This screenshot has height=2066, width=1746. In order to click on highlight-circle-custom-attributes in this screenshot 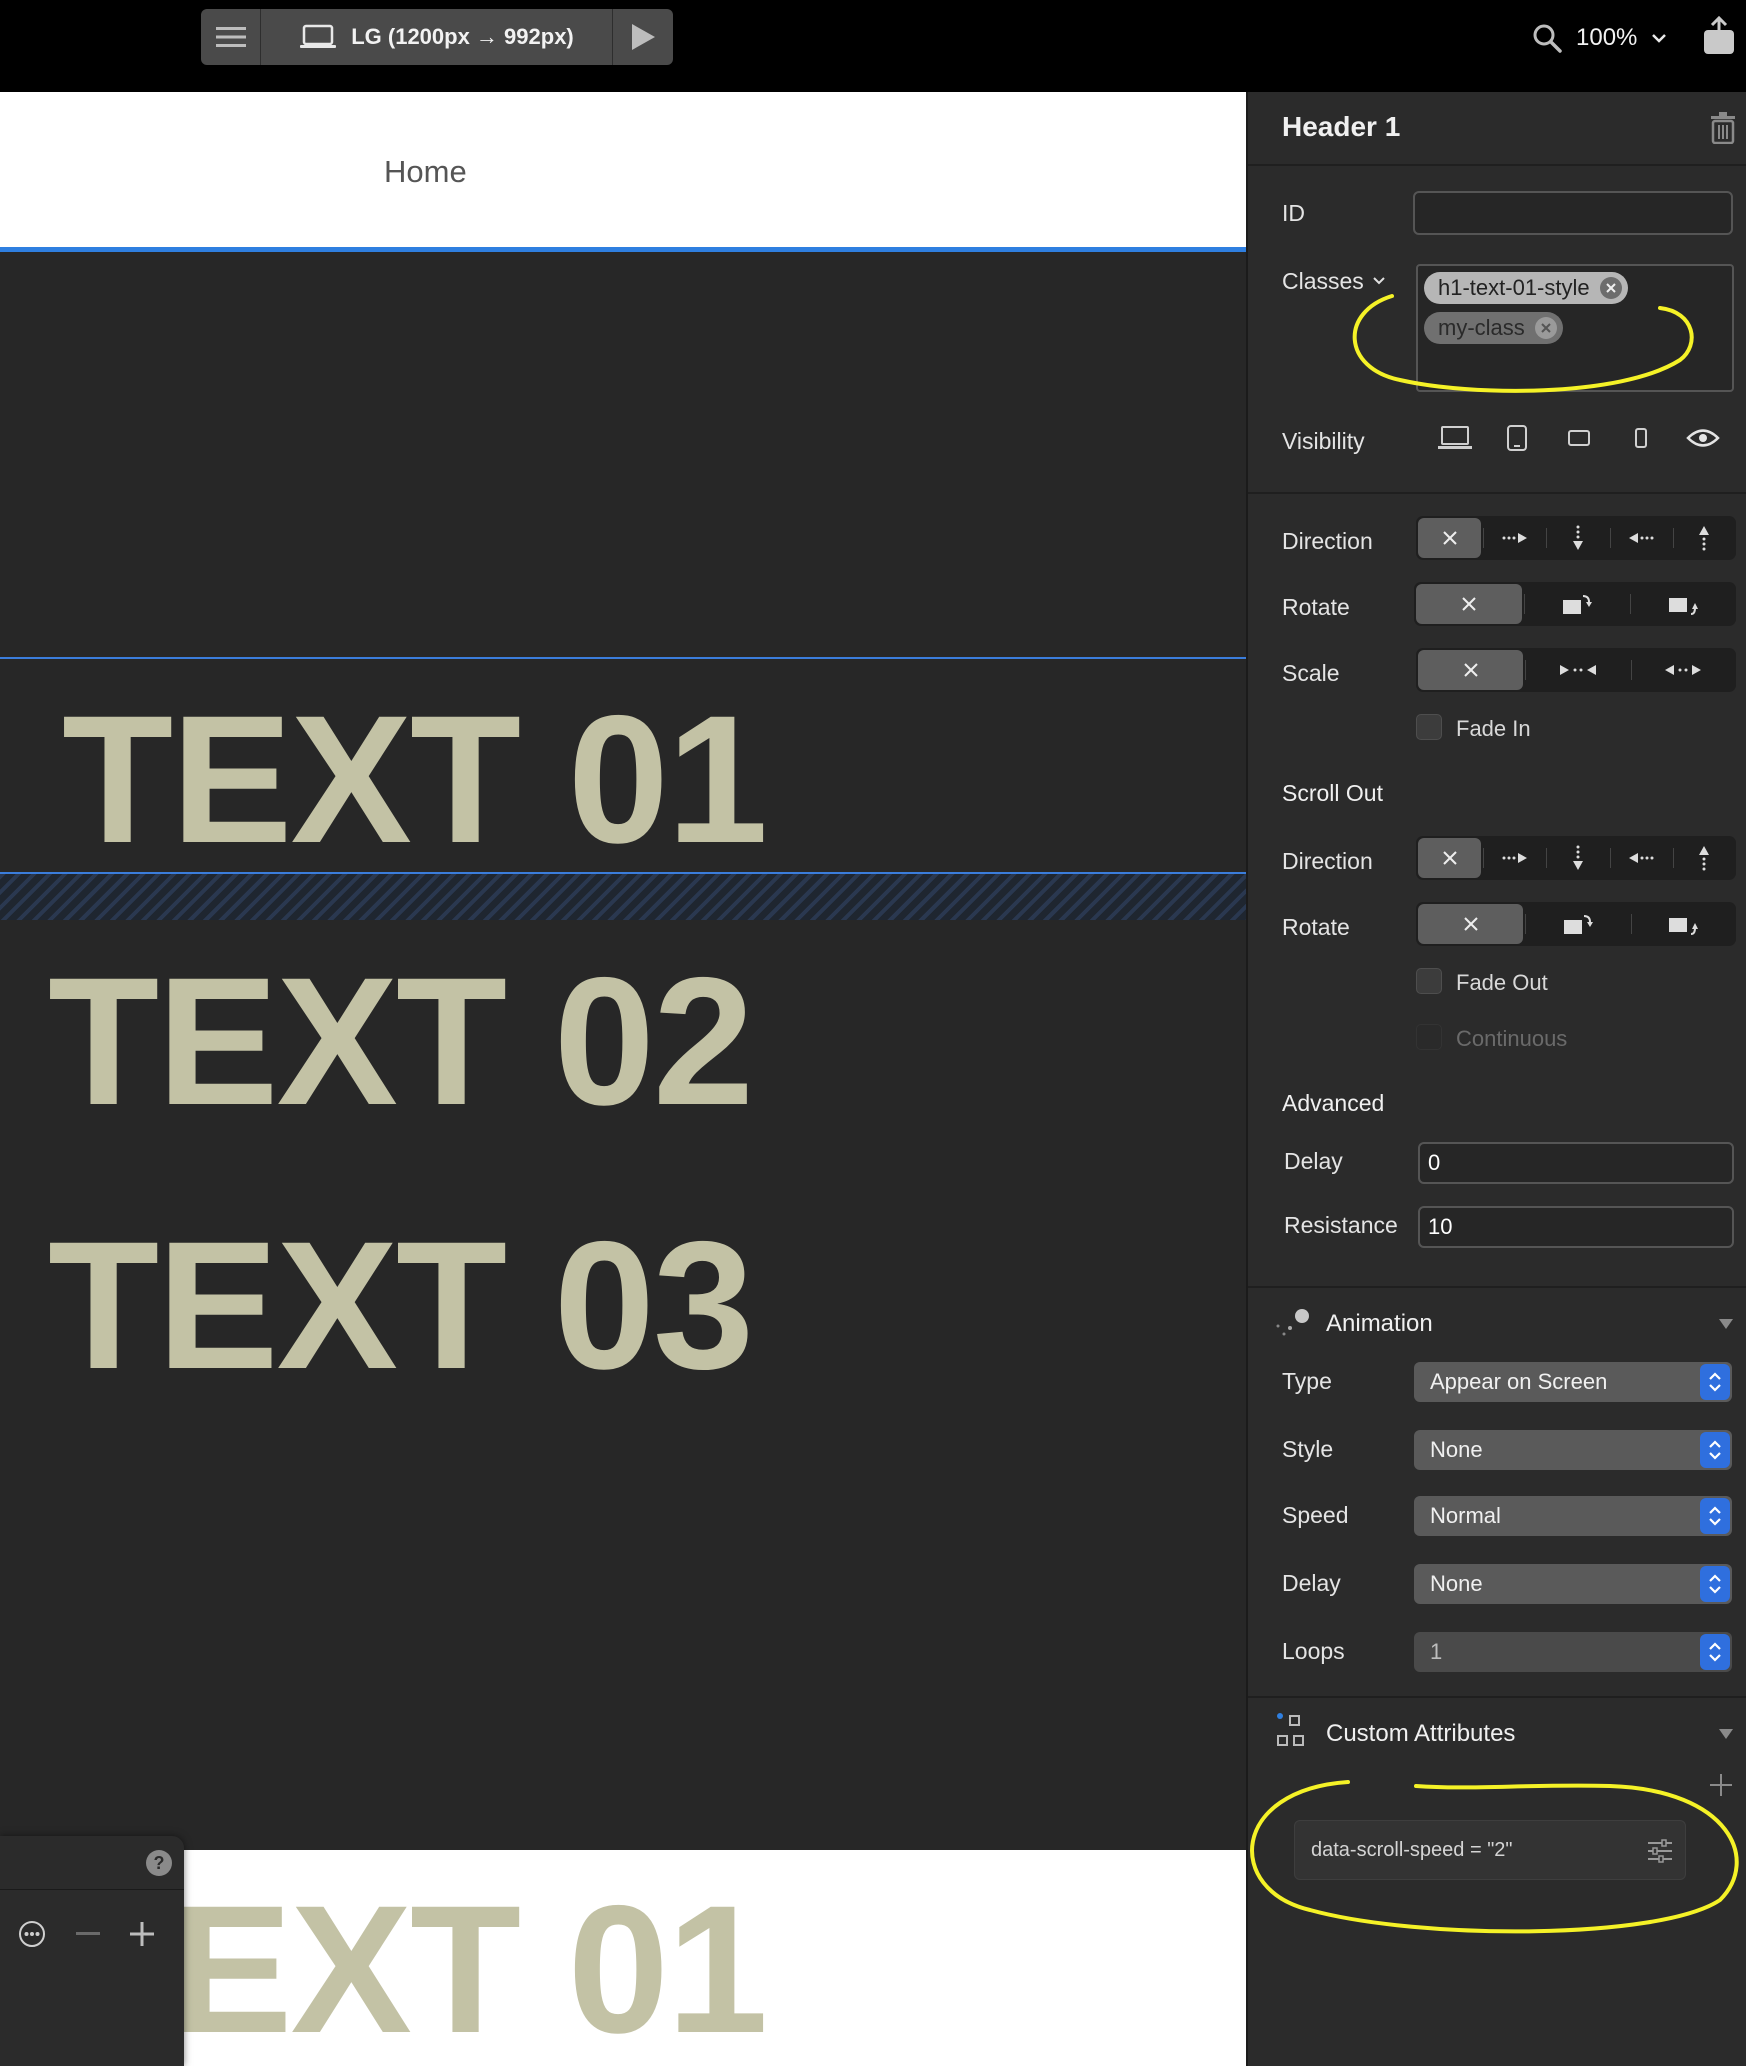, I will do `click(1494, 1857)`.